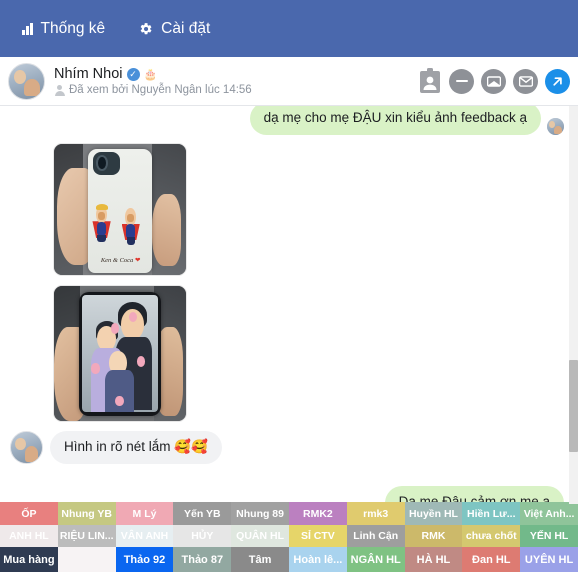 The width and height of the screenshot is (578, 578). I want to click on printed-family-photo, so click(120, 354).